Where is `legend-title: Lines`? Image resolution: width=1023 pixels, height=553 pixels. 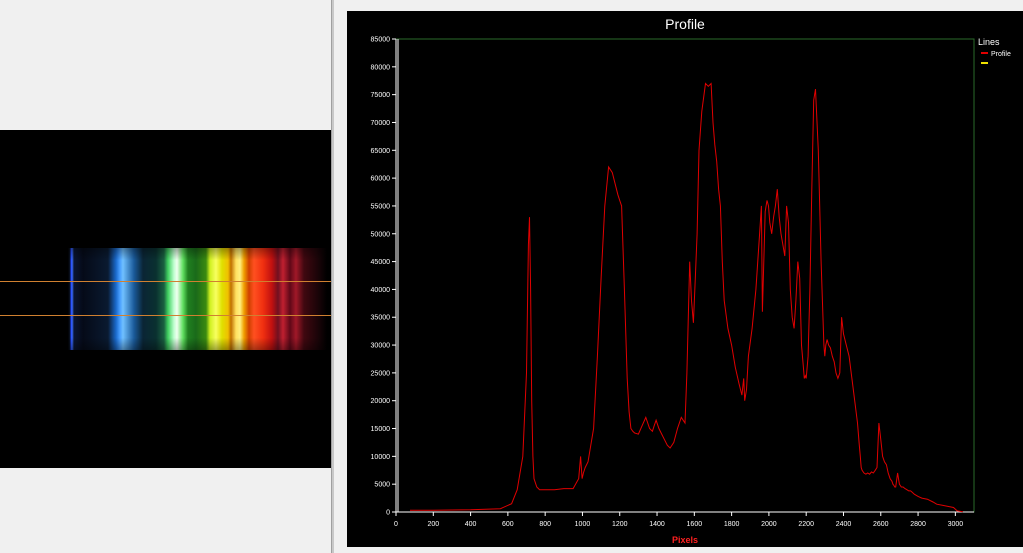
legend-title: Lines is located at coordinates (989, 42).